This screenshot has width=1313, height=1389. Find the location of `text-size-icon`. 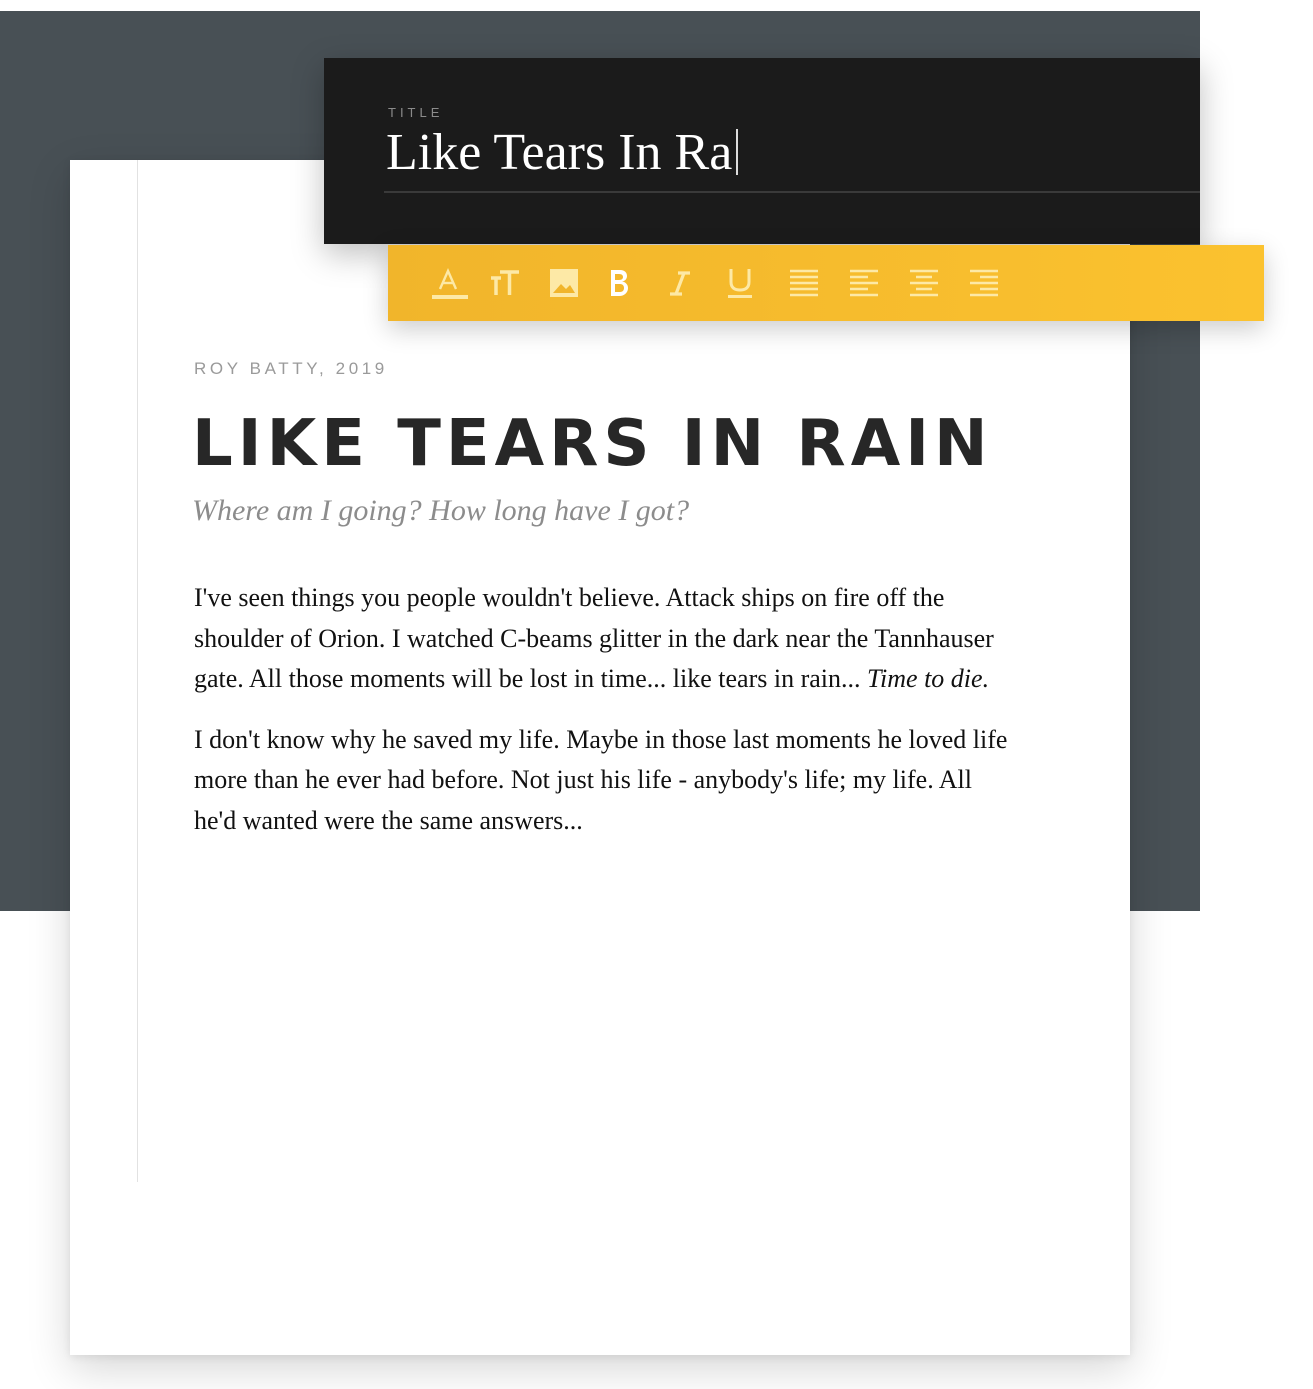

text-size-icon is located at coordinates (505, 282).